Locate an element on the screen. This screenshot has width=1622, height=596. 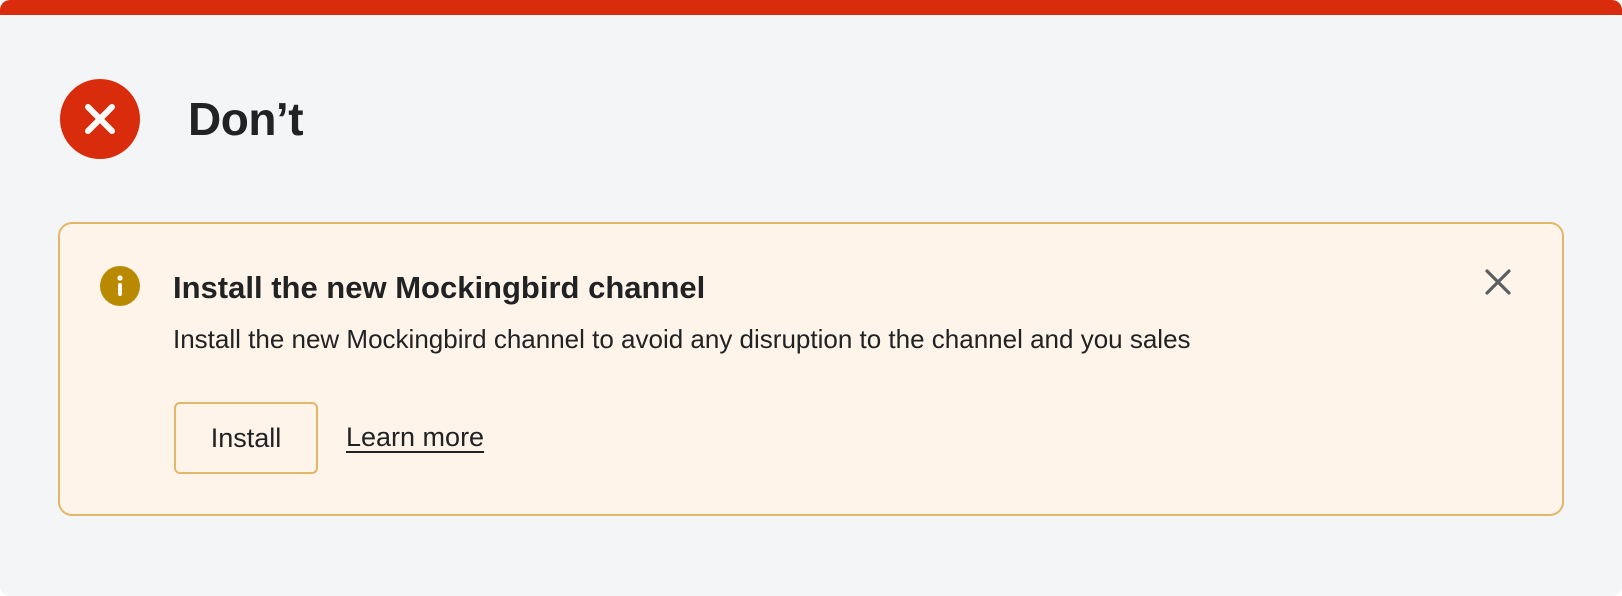
status-title: Don’t is located at coordinates (246, 119).